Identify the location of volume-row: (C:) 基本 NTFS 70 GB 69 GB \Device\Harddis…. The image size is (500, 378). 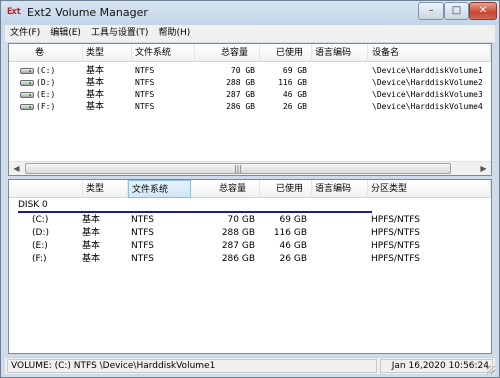
(250, 71).